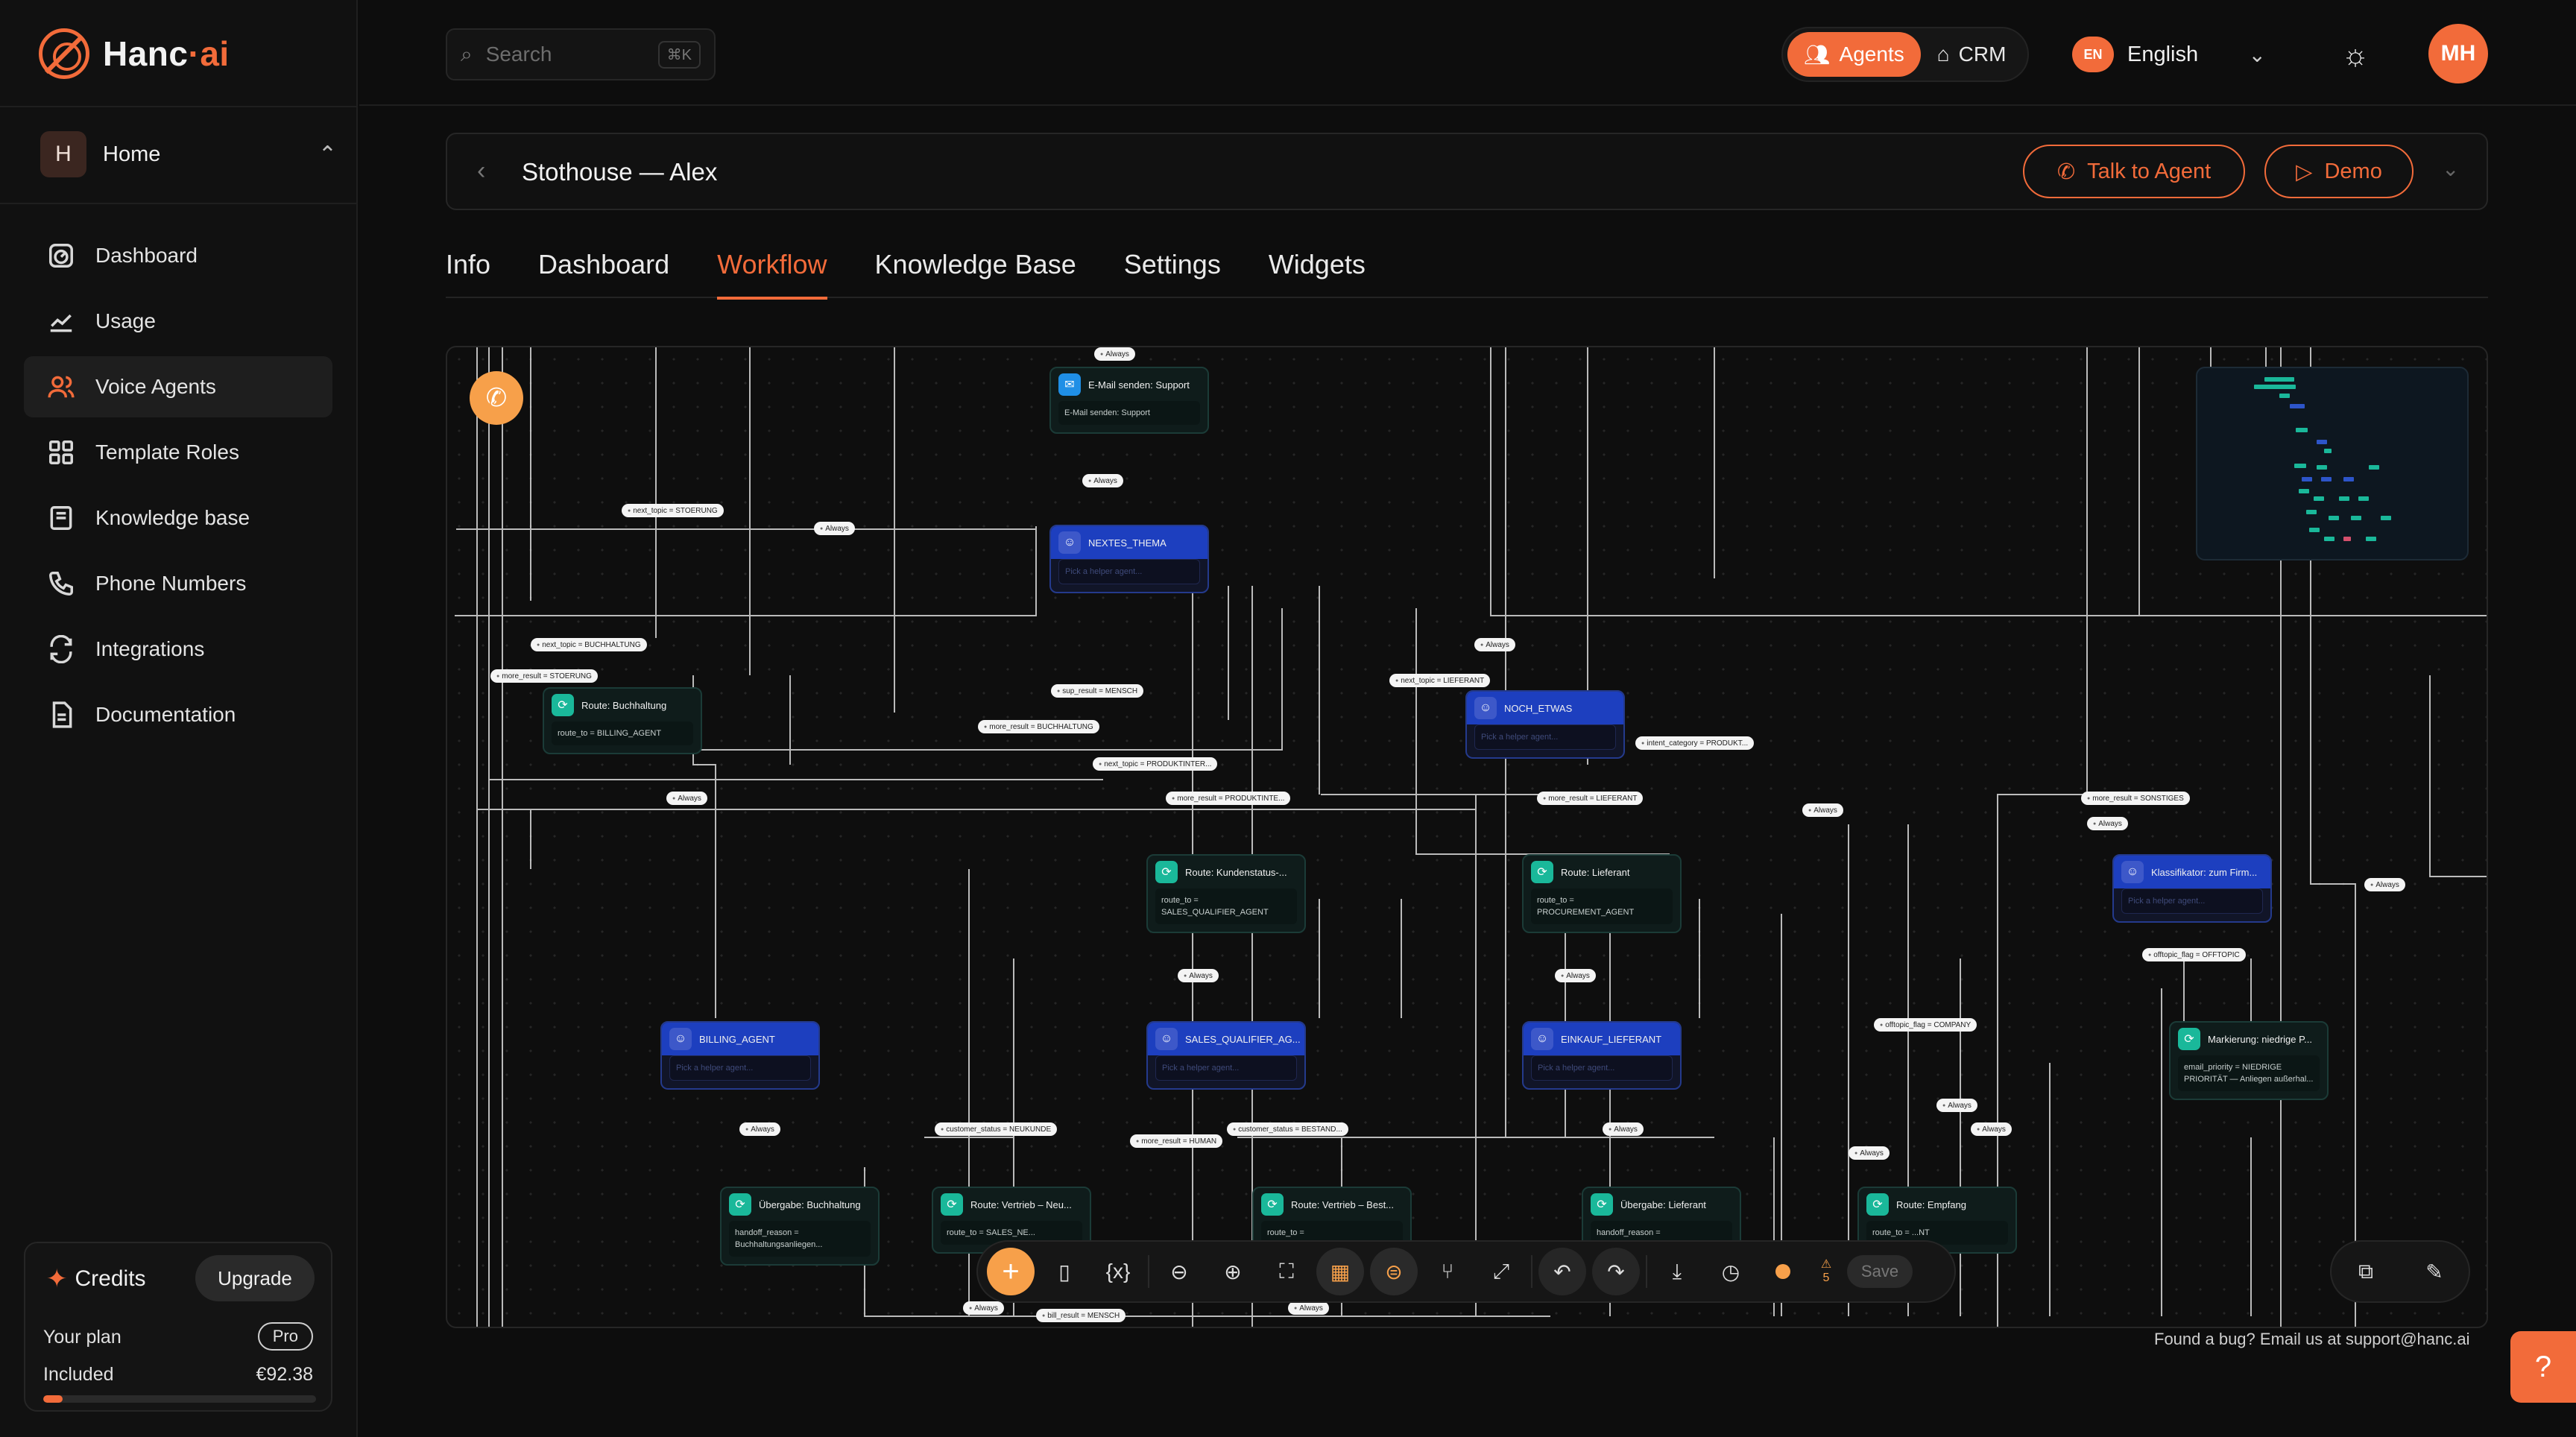 The height and width of the screenshot is (1437, 2576). I want to click on edge-label: more_result = STOERUNG, so click(544, 676).